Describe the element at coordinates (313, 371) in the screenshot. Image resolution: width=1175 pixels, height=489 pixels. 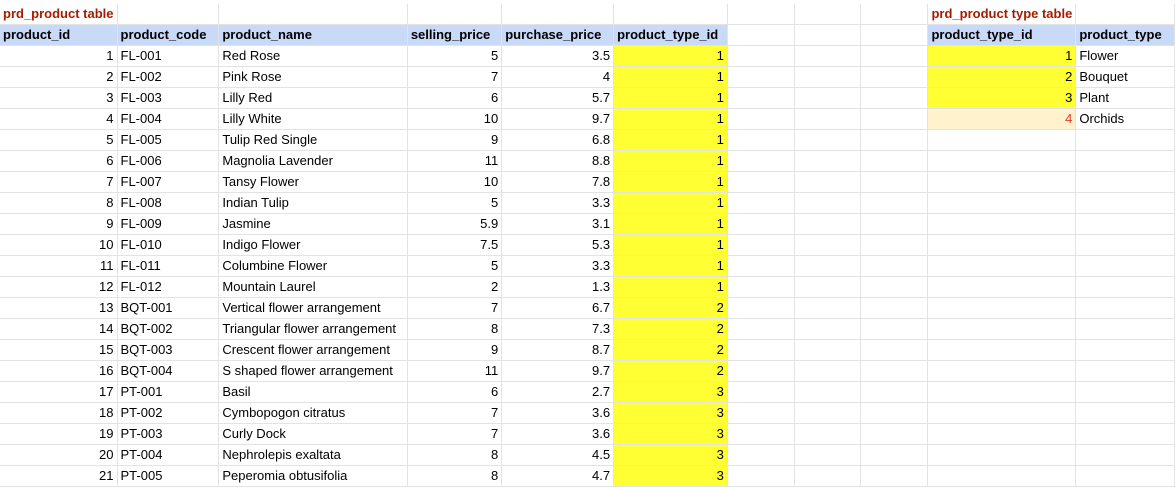
I see `cell-product-name: S shaped flower arrangement` at that location.